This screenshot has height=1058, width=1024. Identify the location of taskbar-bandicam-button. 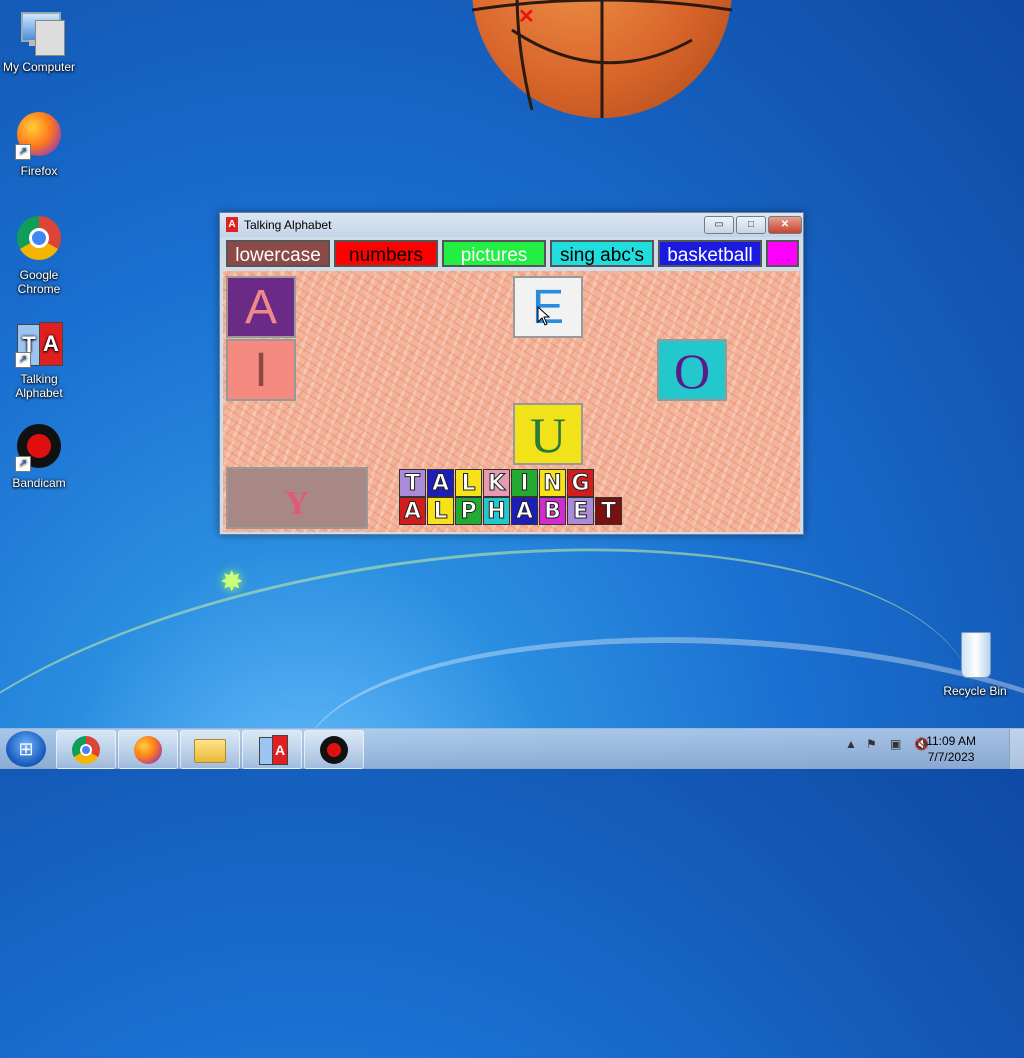
(334, 749).